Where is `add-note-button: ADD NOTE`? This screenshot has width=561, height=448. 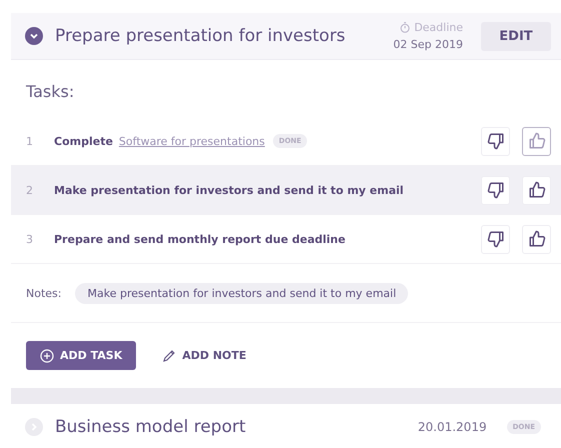
add-note-button: ADD NOTE is located at coordinates (204, 355).